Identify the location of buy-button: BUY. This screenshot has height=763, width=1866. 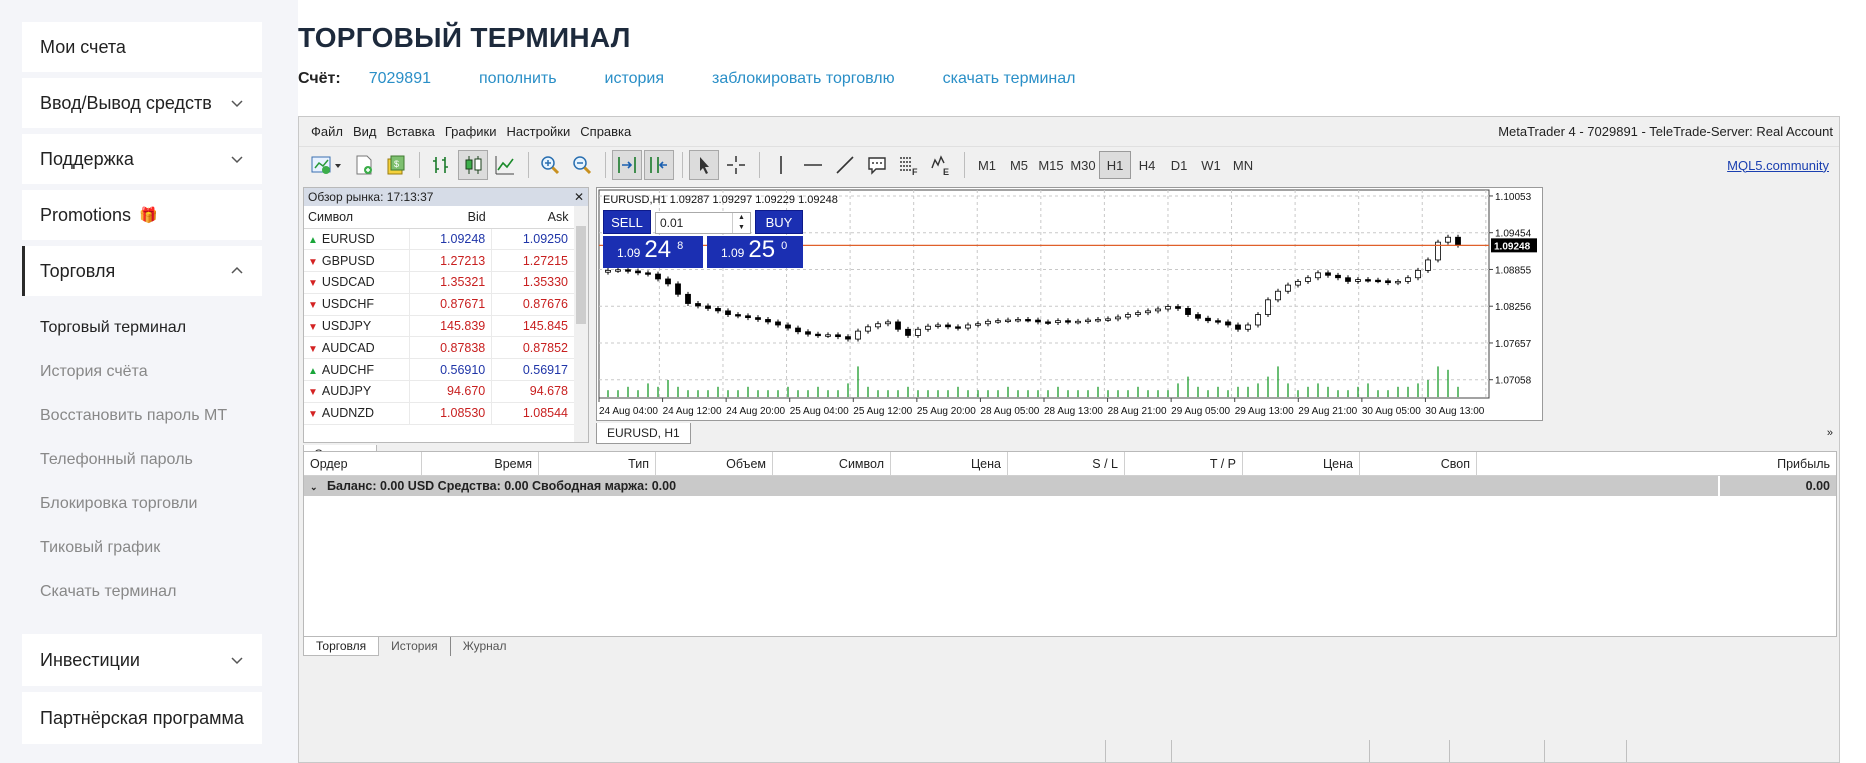
(779, 222).